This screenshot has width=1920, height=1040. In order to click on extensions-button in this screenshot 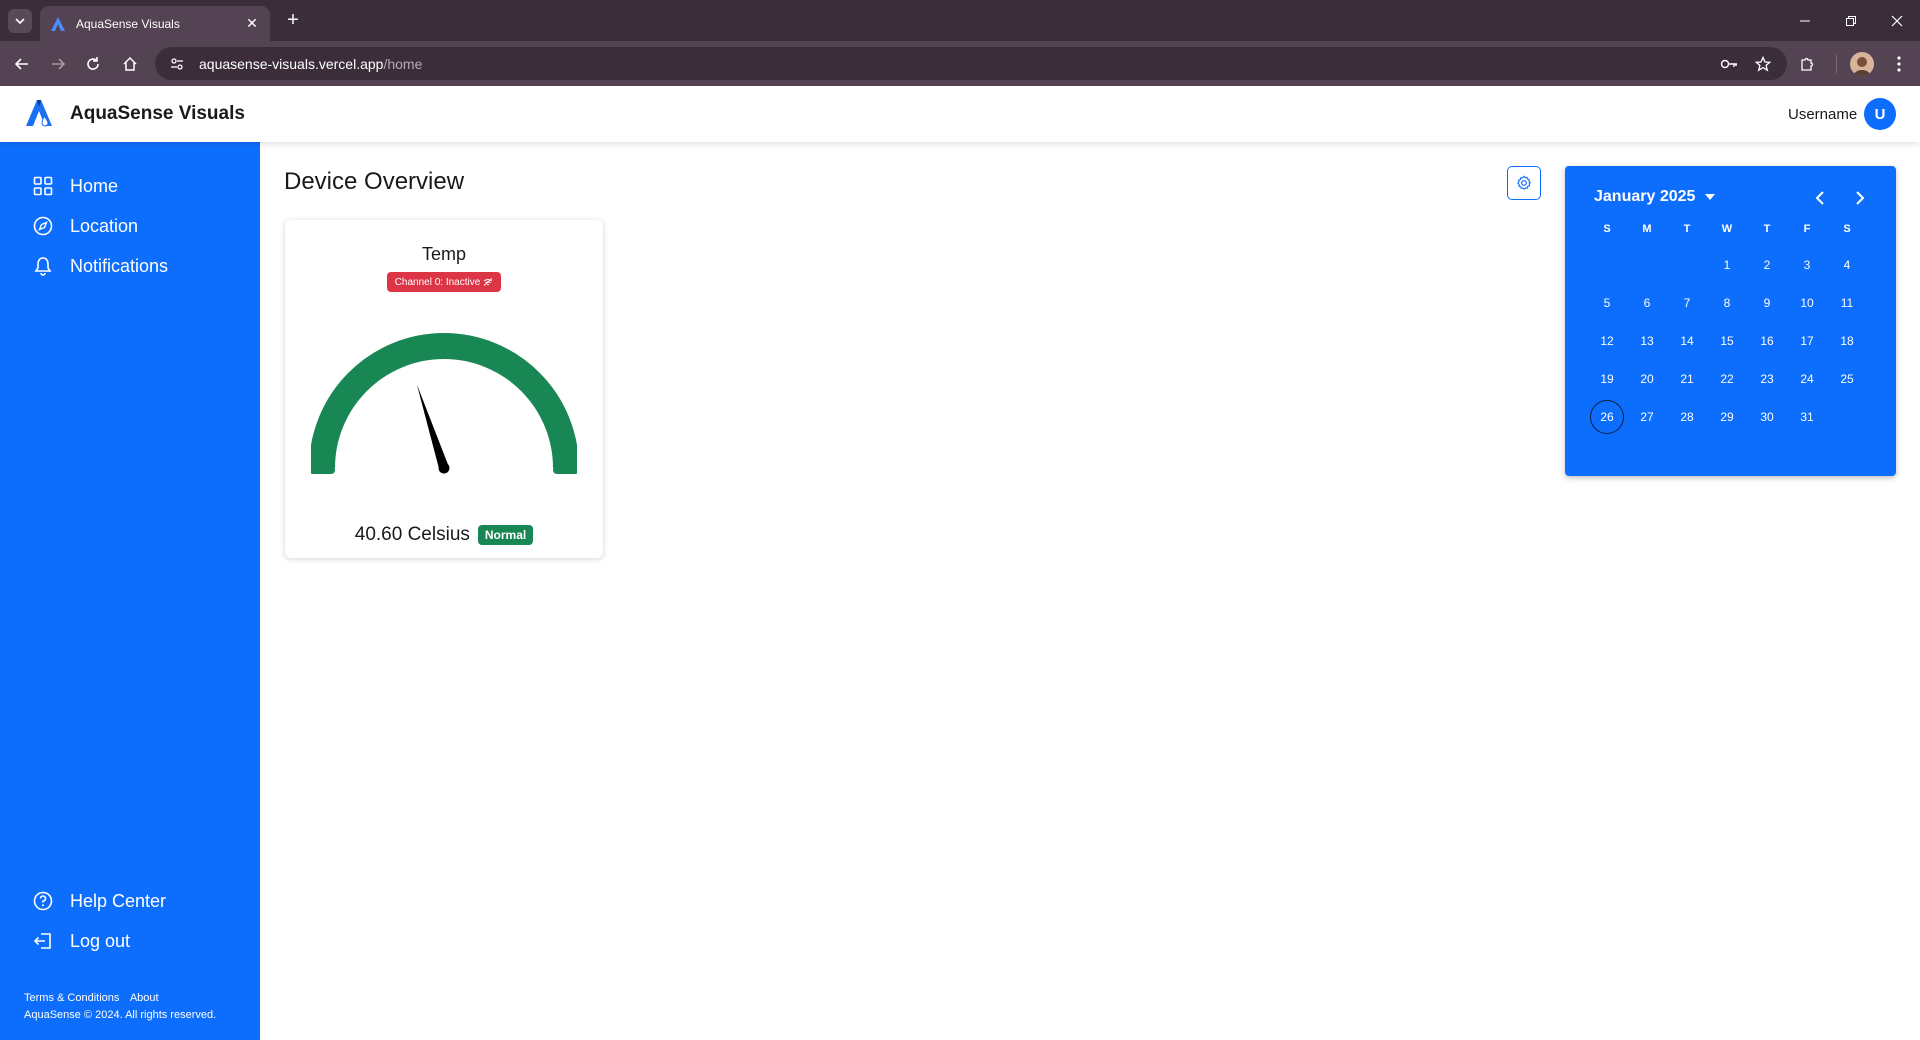, I will do `click(1807, 64)`.